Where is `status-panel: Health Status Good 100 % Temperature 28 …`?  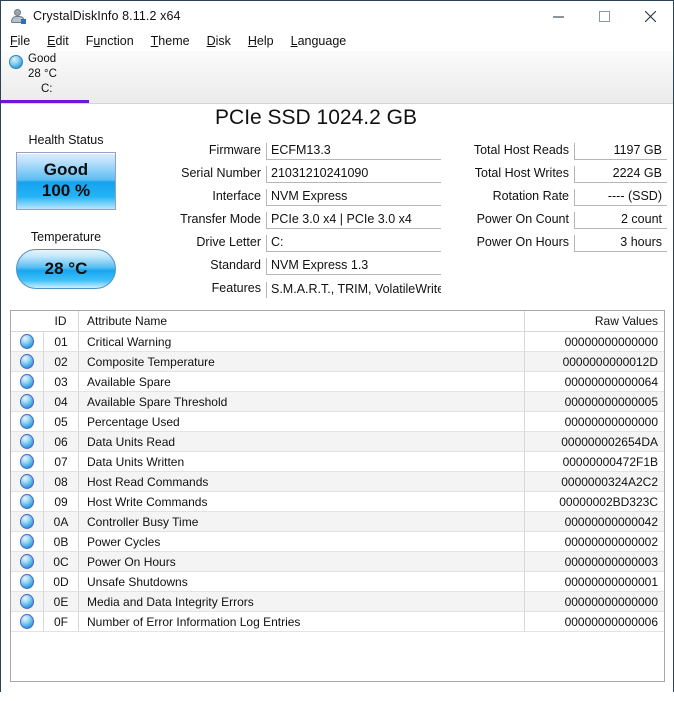 status-panel: Health Status Good 100 % Temperature 28 … is located at coordinates (66, 196).